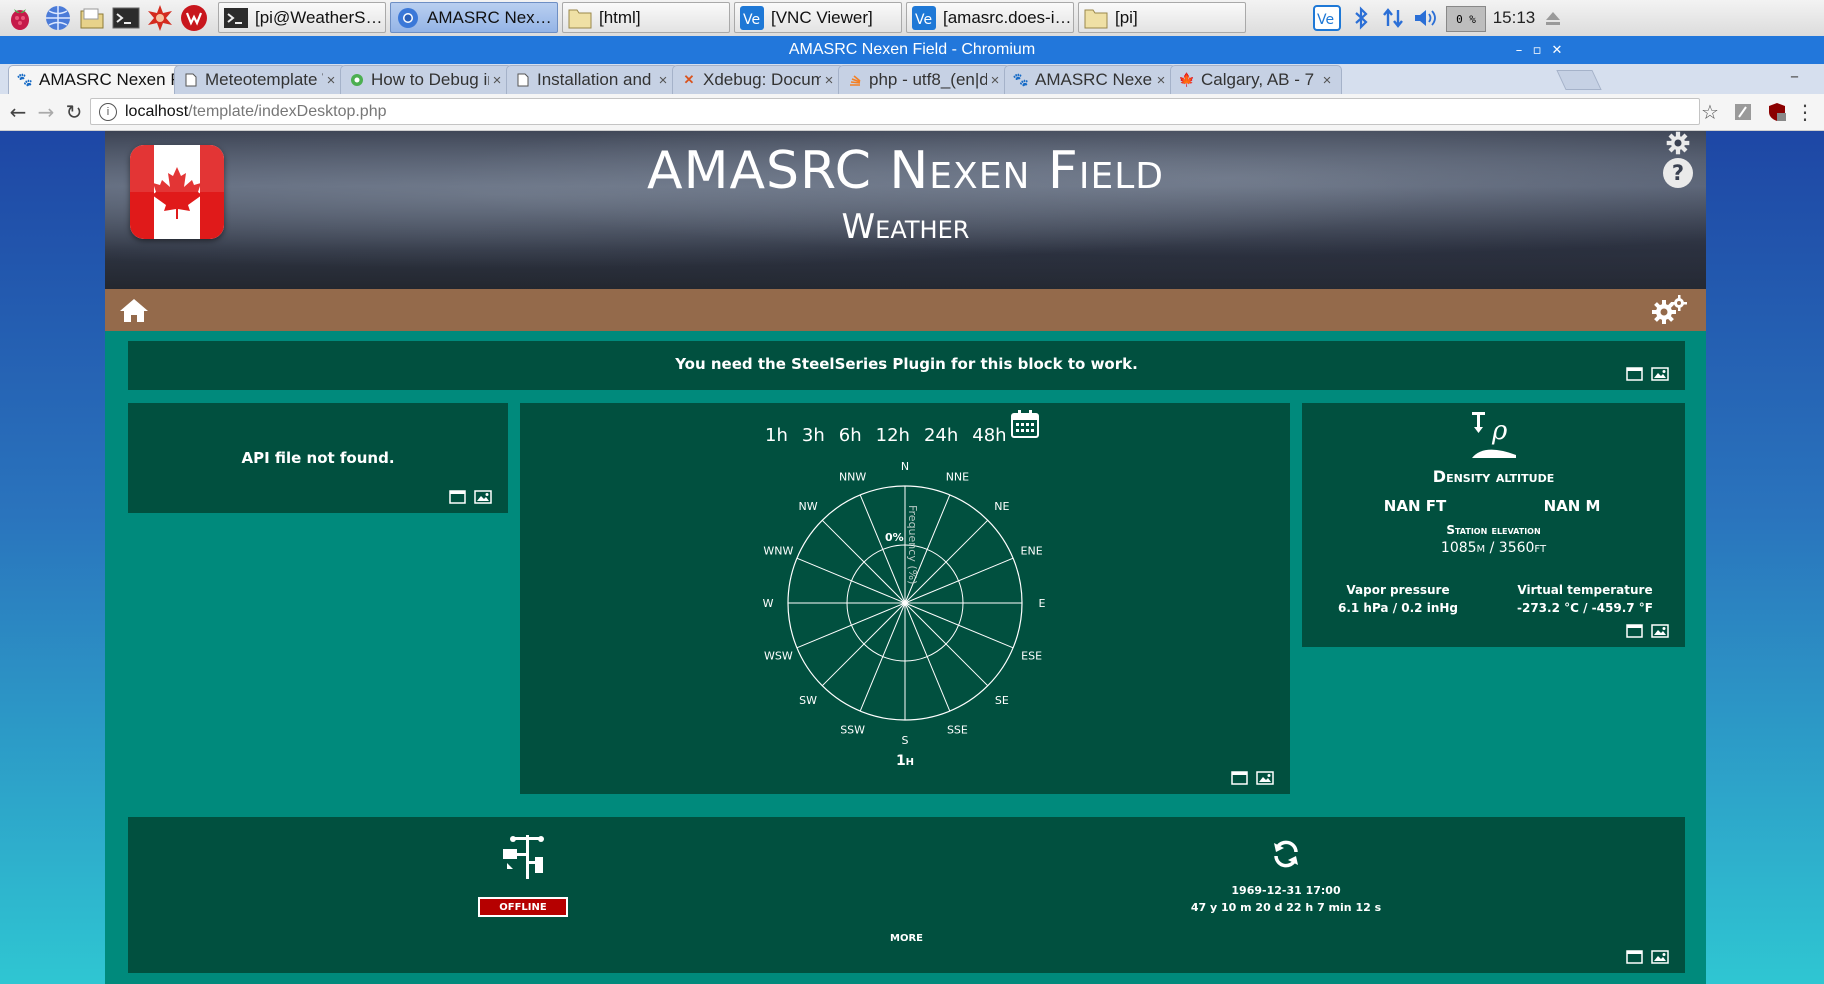  Describe the element at coordinates (1743, 112) in the screenshot. I see `extension-icon` at that location.